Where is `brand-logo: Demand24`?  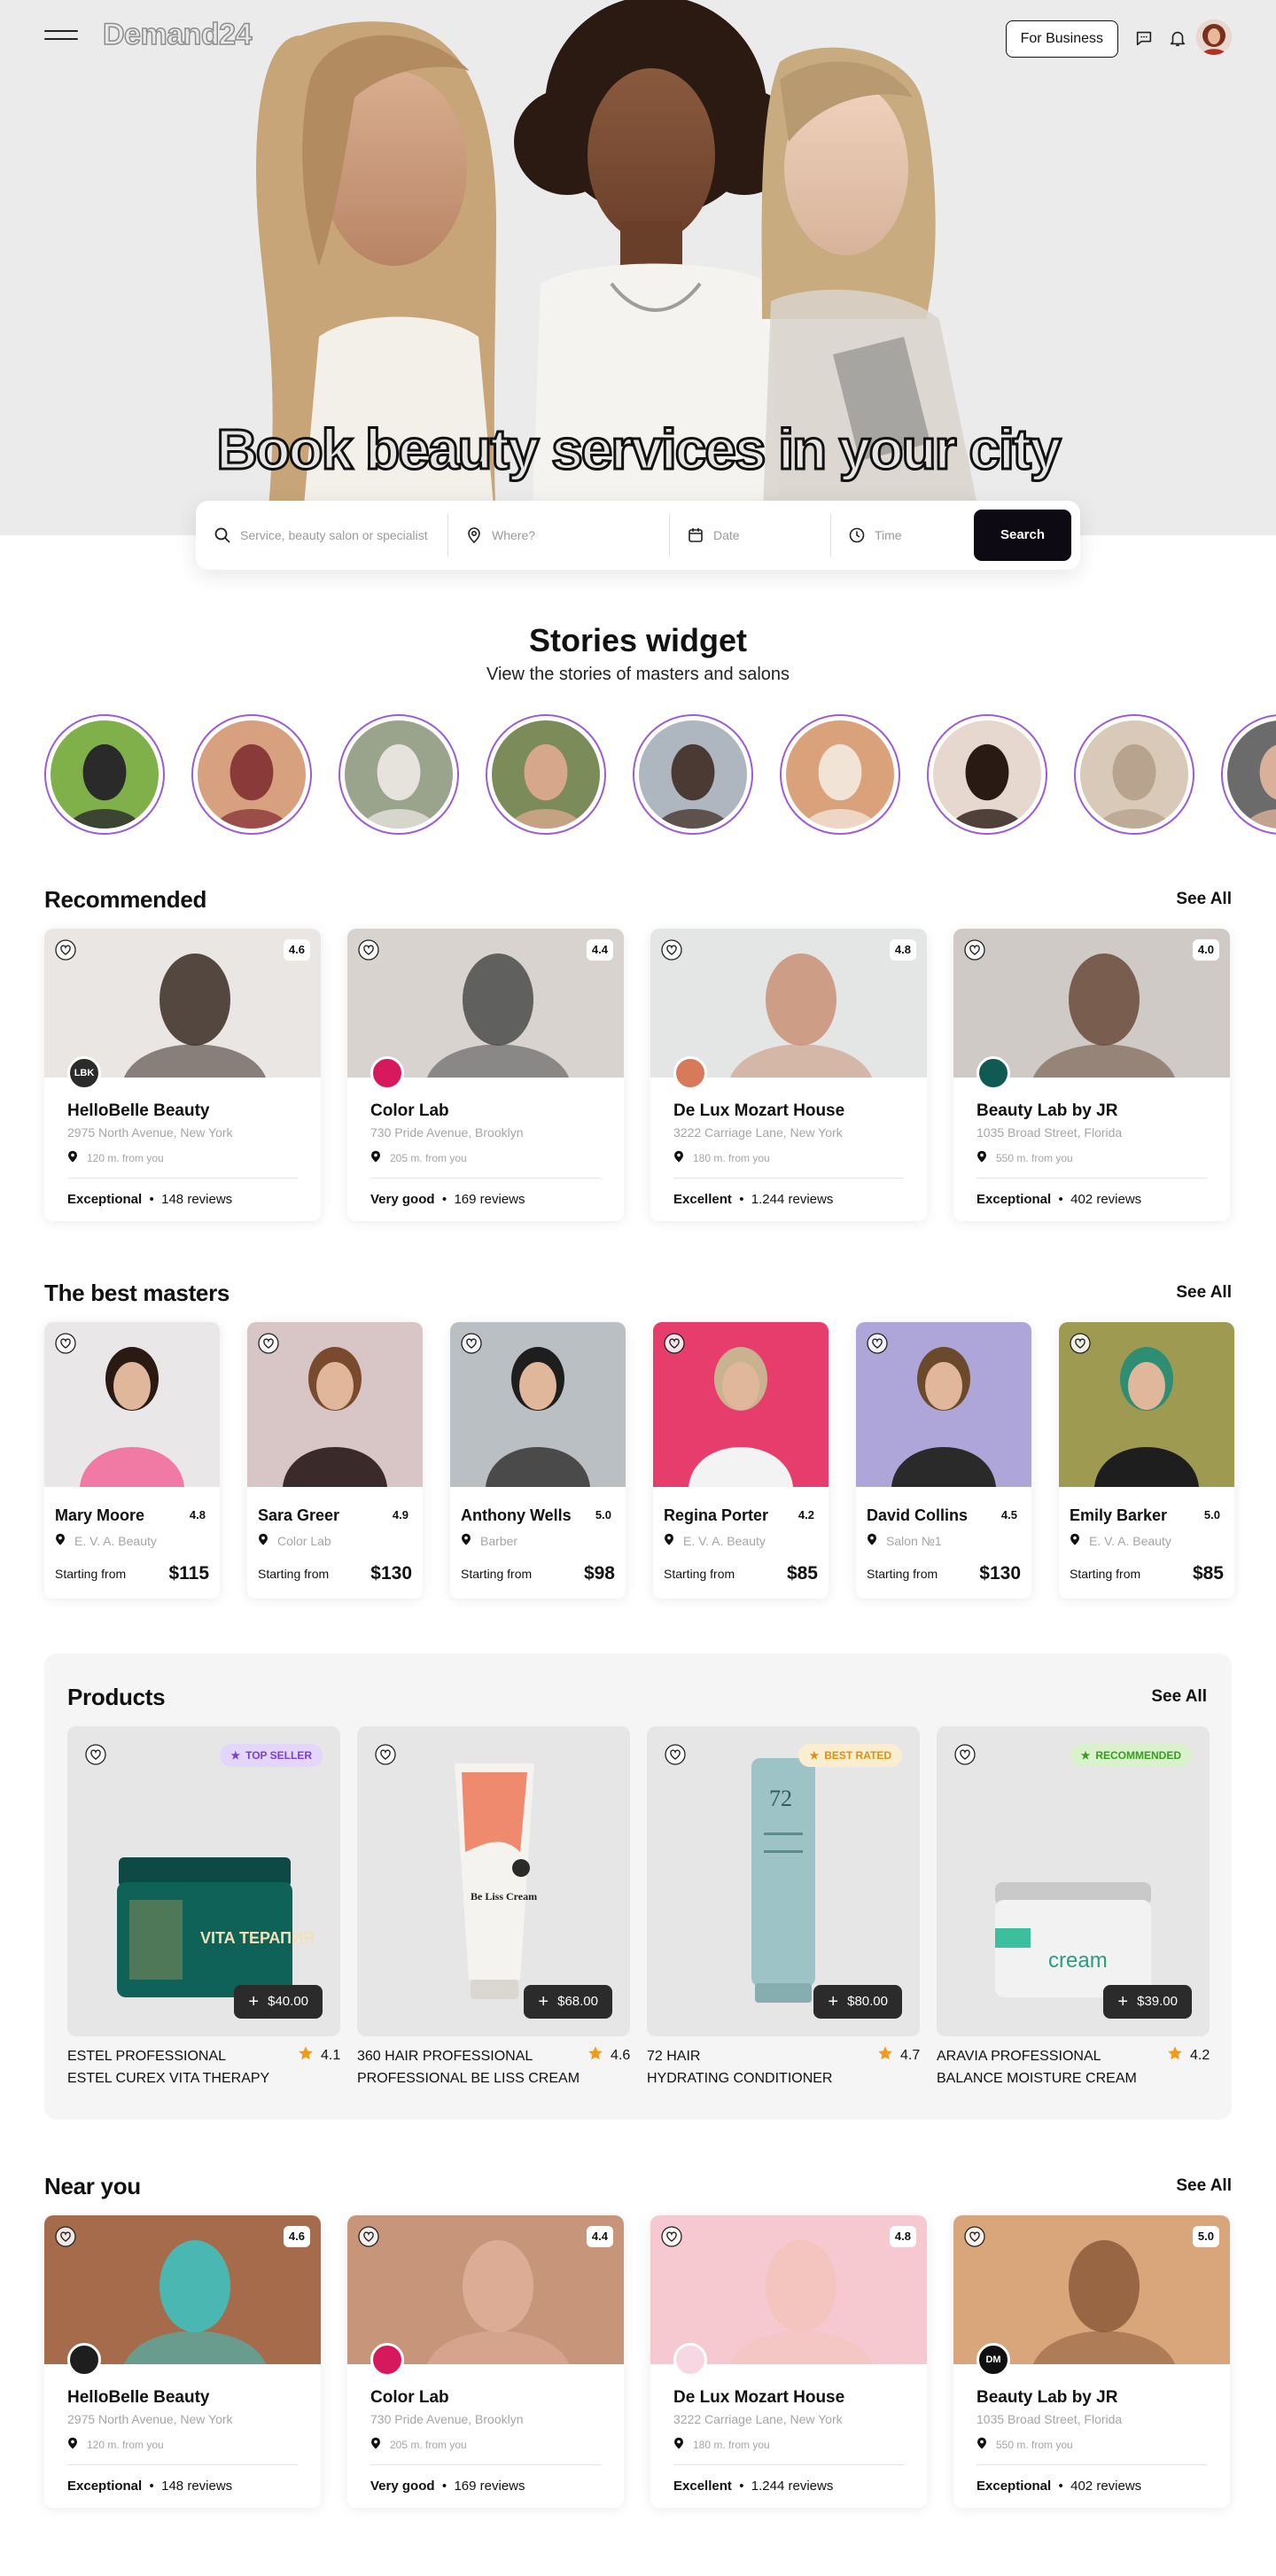
brand-logo: Demand24 is located at coordinates (177, 34).